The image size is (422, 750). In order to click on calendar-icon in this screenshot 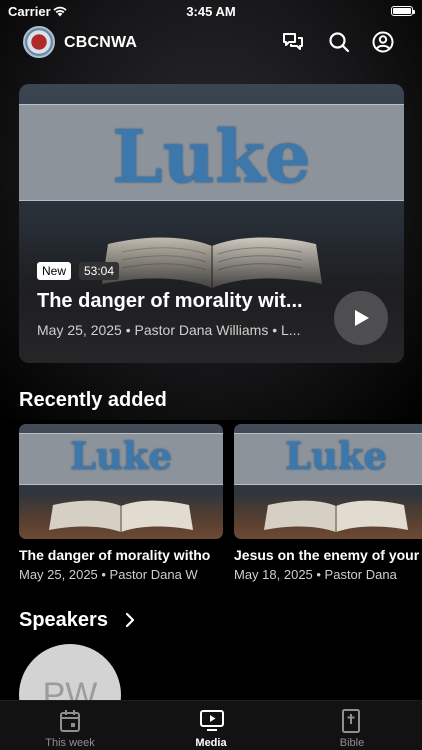, I will do `click(70, 721)`.